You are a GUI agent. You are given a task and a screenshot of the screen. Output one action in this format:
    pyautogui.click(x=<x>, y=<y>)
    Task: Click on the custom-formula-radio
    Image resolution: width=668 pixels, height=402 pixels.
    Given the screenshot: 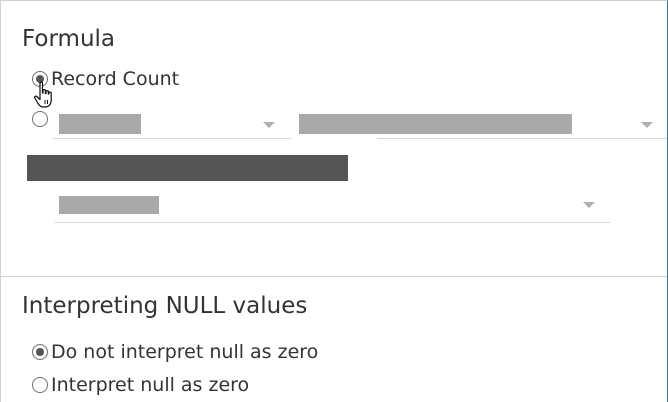 What is the action you would take?
    pyautogui.click(x=40, y=119)
    